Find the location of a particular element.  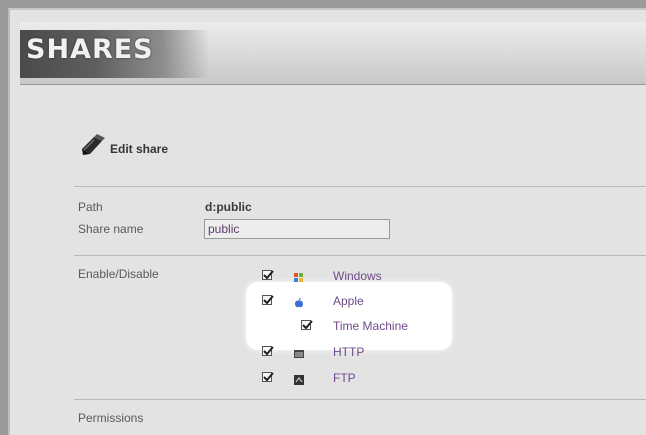

header-bar: SHARES is located at coordinates (333, 53).